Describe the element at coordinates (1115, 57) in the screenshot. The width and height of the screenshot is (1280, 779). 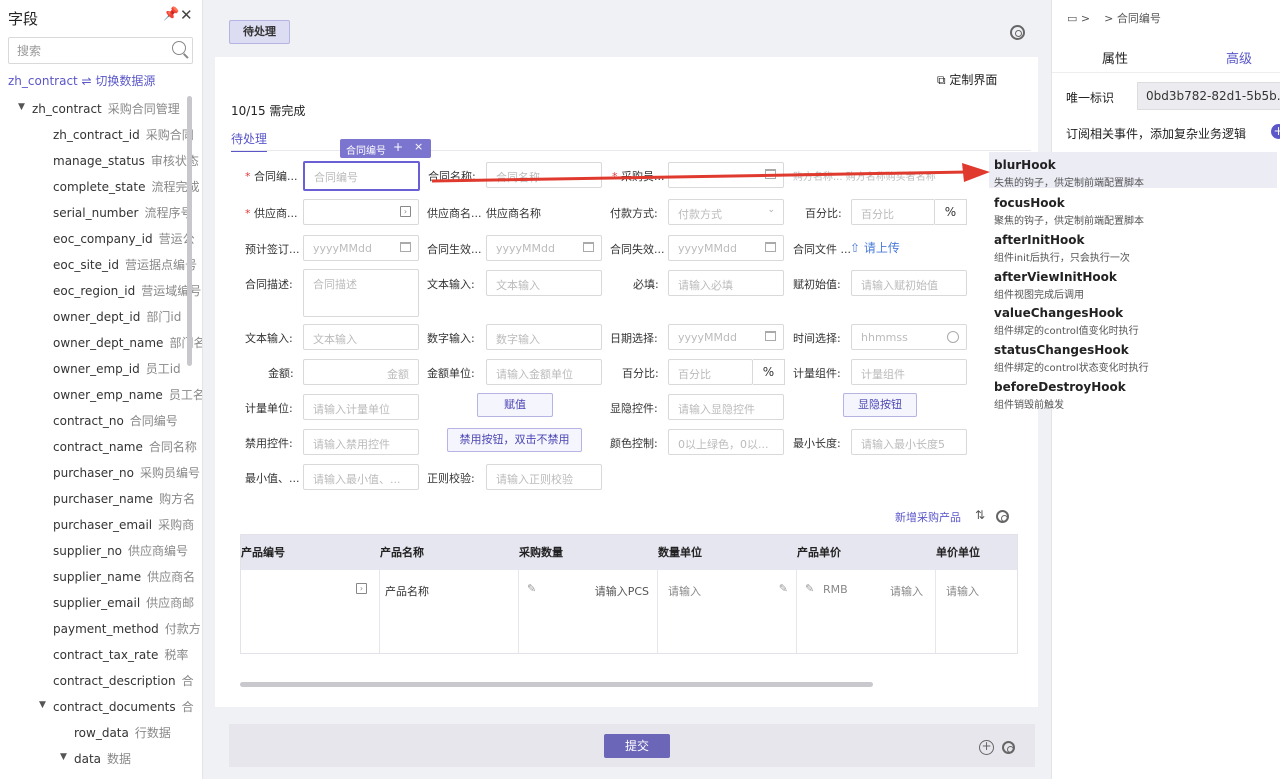
I see `tab-properties: 属性` at that location.